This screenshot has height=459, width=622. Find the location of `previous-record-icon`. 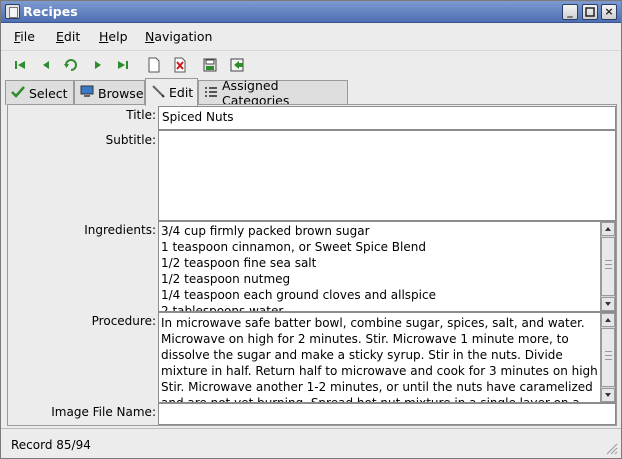

previous-record-icon is located at coordinates (46, 65).